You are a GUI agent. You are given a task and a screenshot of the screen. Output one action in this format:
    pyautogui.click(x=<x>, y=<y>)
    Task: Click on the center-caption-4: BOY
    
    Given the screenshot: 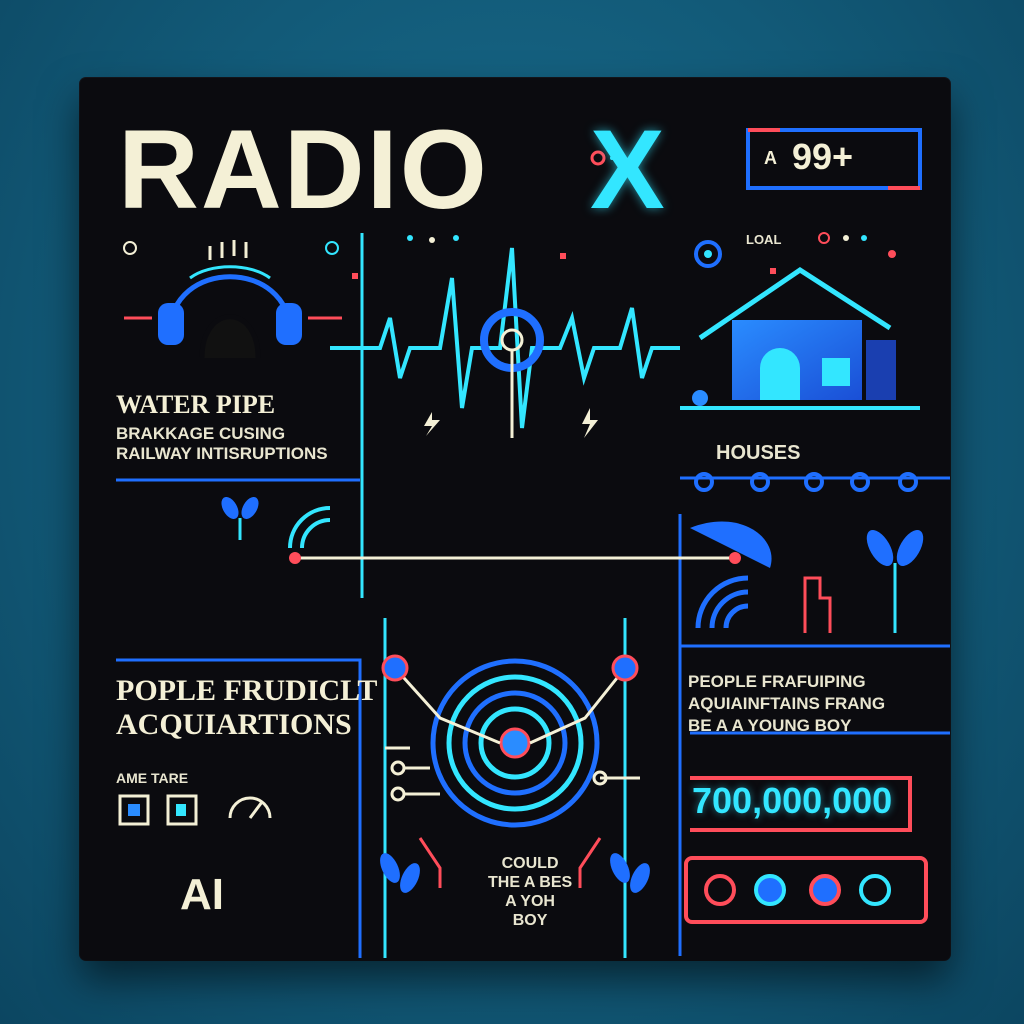 What is the action you would take?
    pyautogui.click(x=530, y=920)
    